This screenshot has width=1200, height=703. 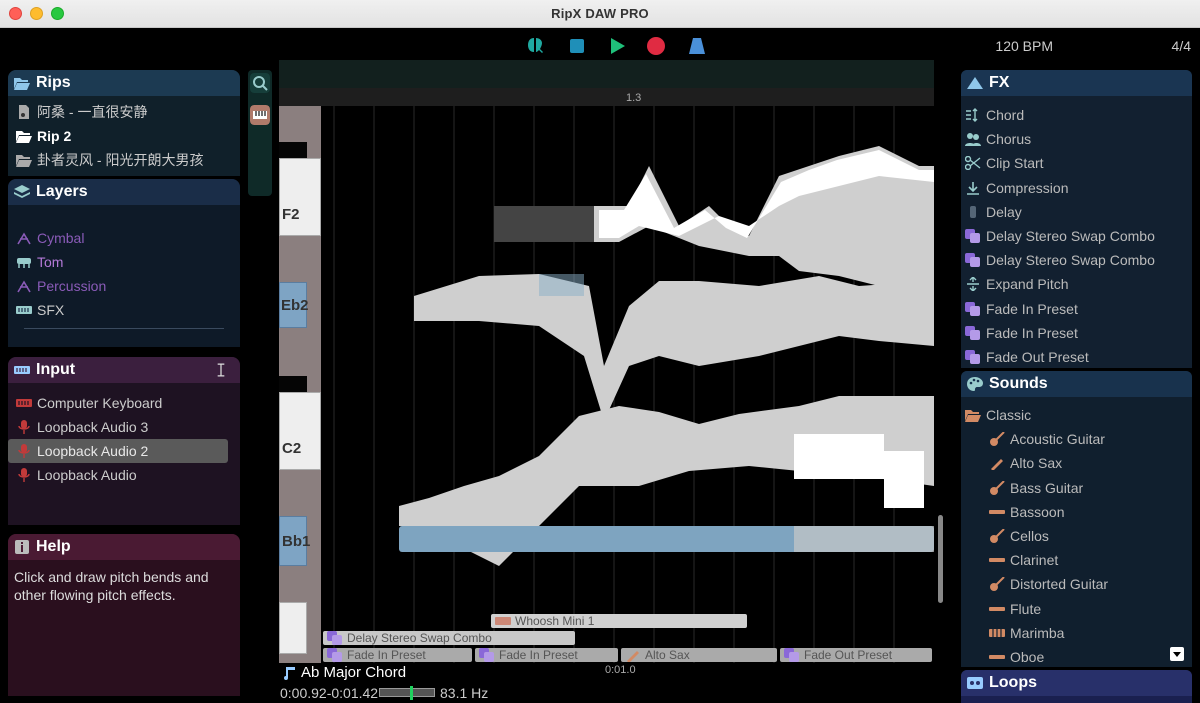 I want to click on chord-readout: Ab Major Chord, so click(x=343, y=672).